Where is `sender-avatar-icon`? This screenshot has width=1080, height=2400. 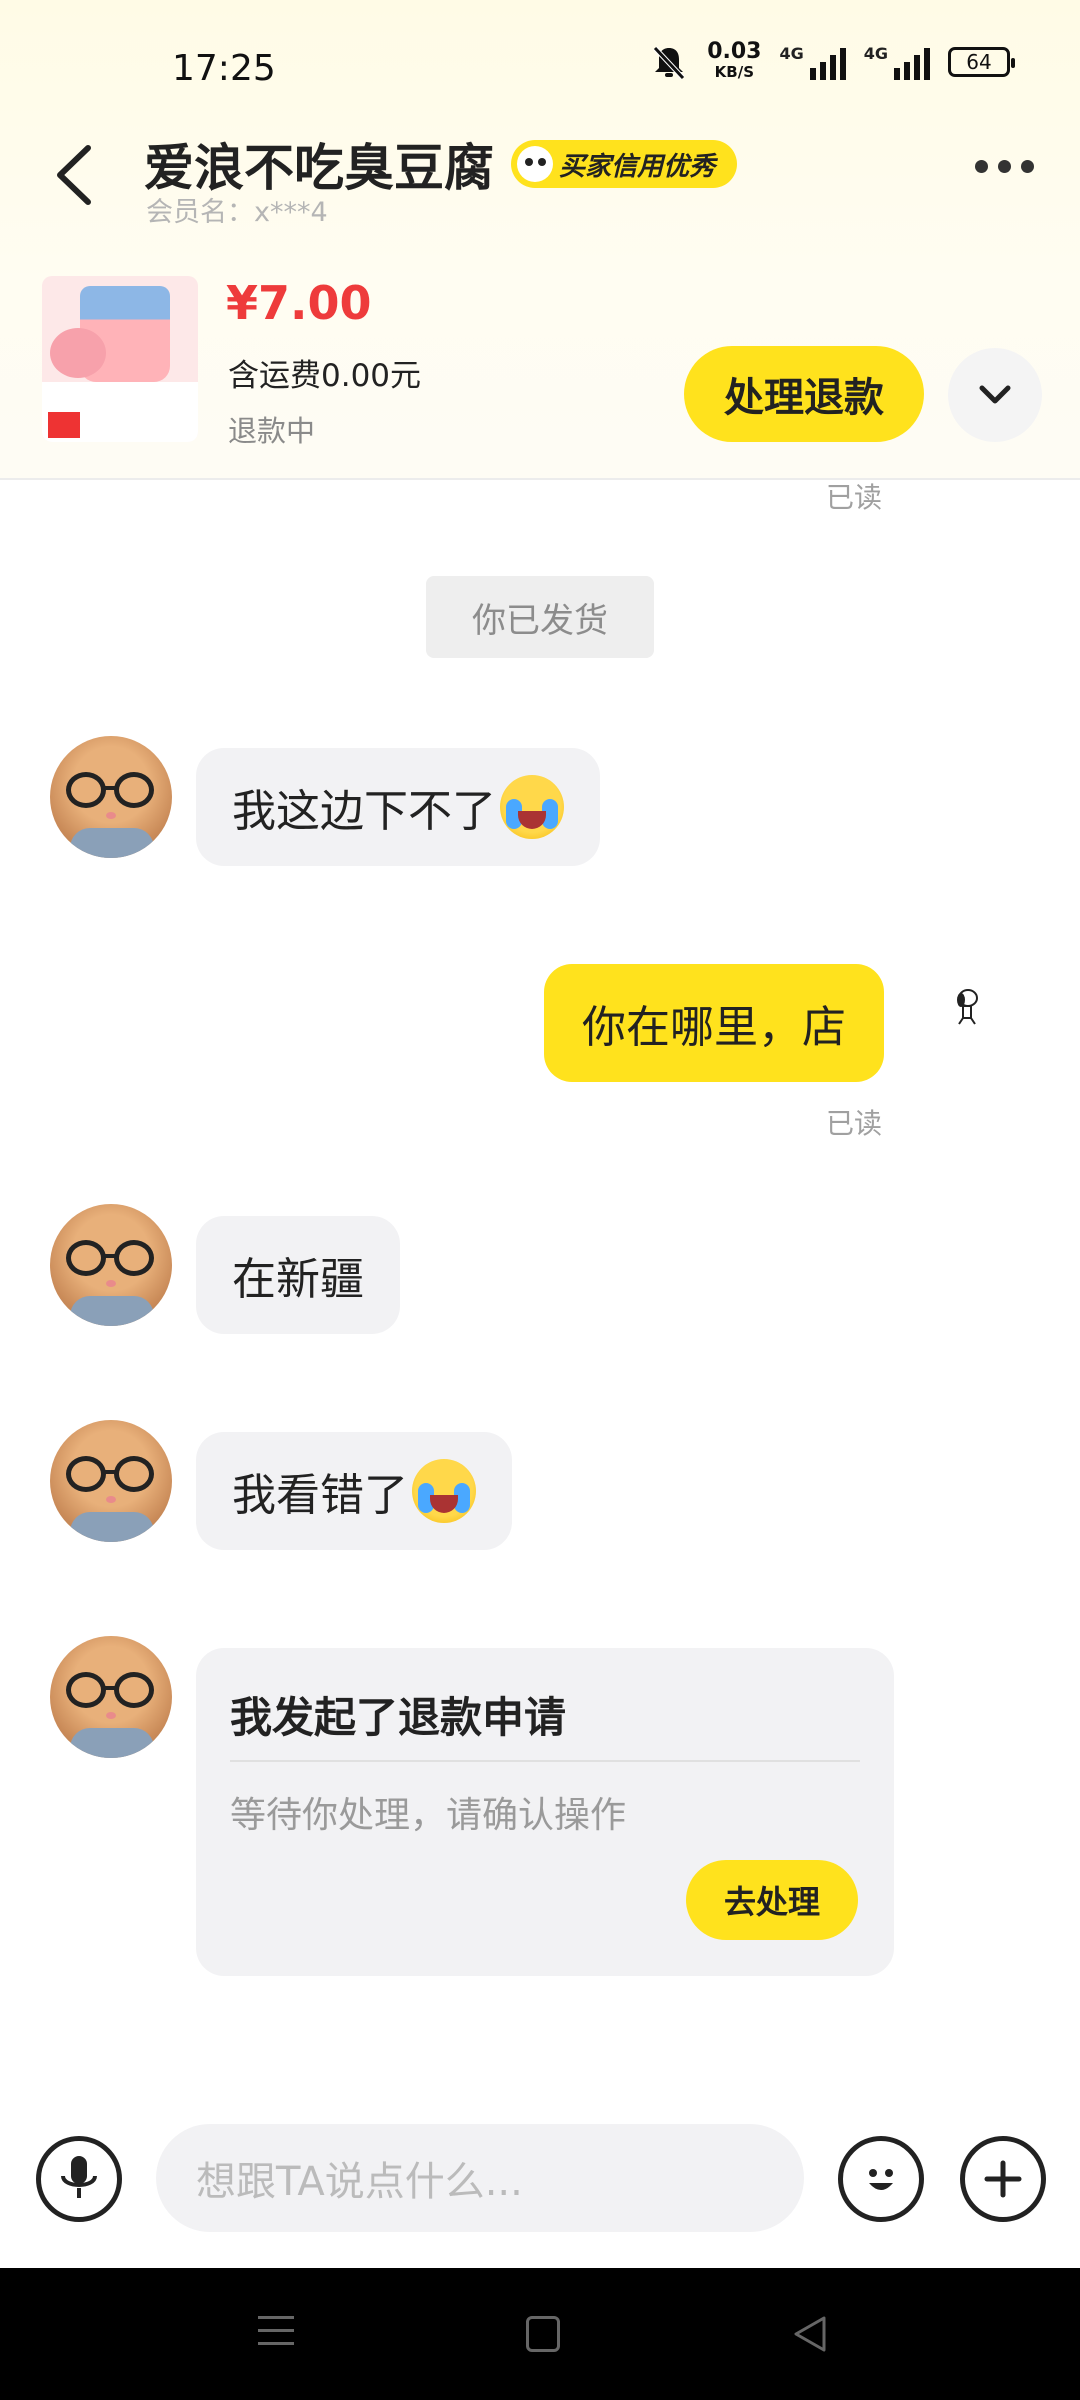
sender-avatar-icon is located at coordinates (966, 1006).